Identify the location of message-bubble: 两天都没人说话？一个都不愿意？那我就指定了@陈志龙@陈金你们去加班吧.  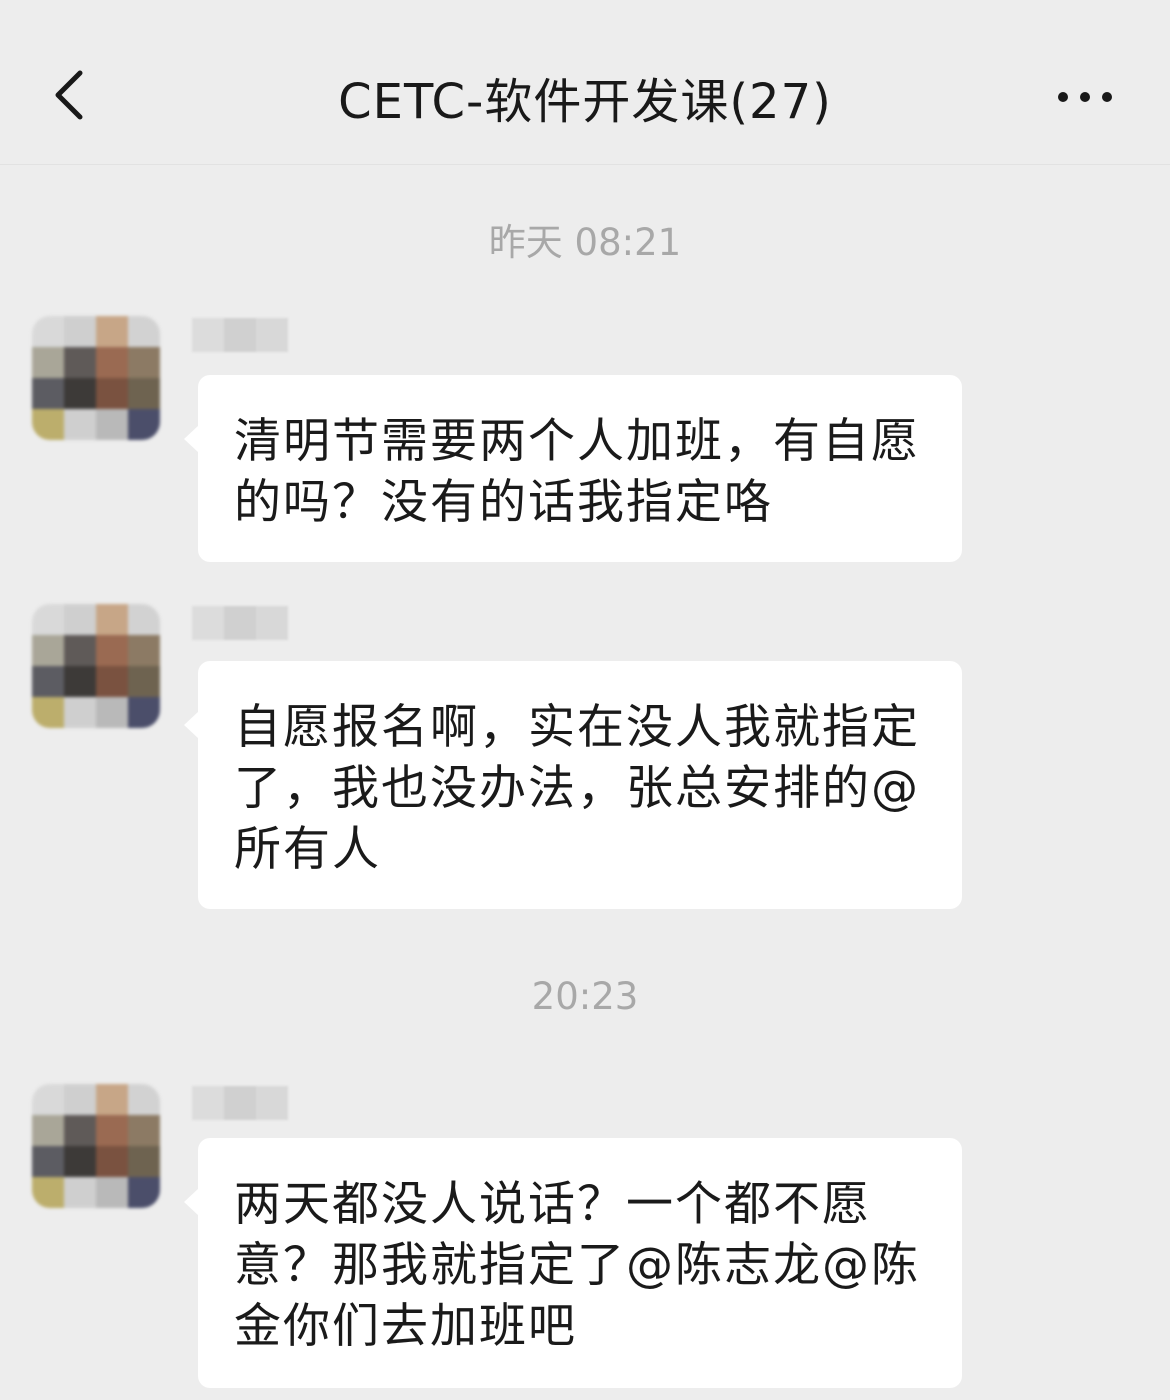
(573, 1263).